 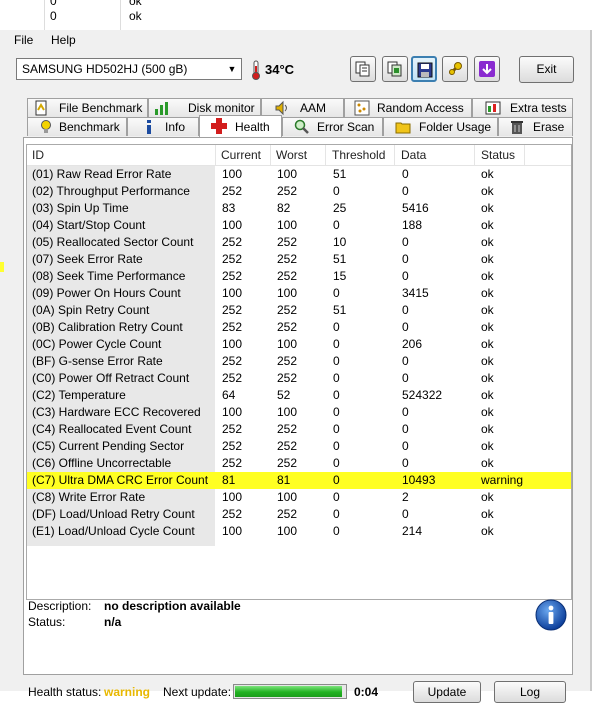 What do you see at coordinates (358, 155) in the screenshot?
I see `column-header-threshold: Threshold` at bounding box center [358, 155].